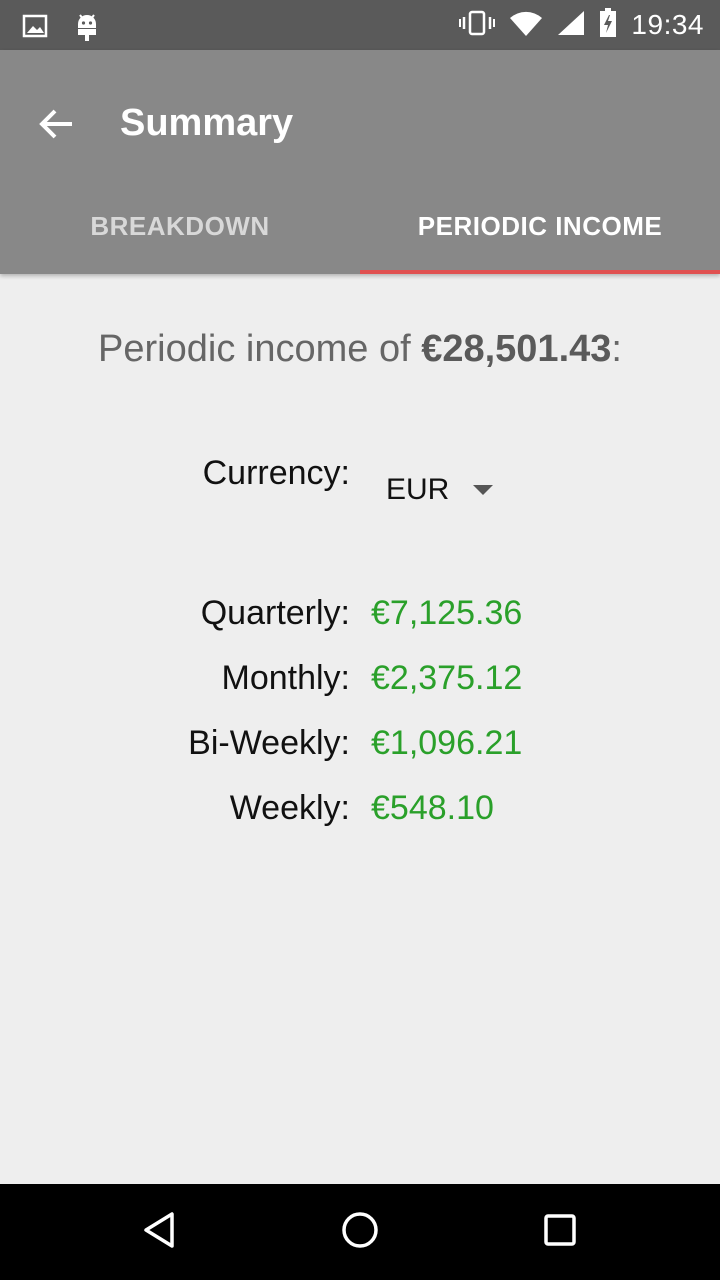  I want to click on tab-label: PERIODIC INCOME, so click(540, 225).